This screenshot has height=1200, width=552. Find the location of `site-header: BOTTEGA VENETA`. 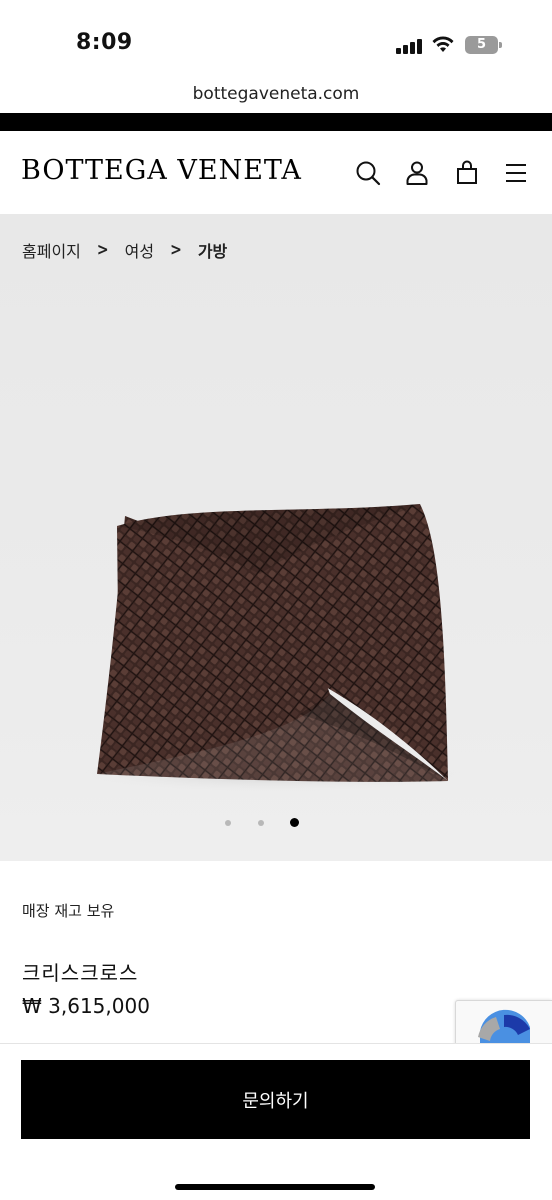

site-header: BOTTEGA VENETA is located at coordinates (276, 172).